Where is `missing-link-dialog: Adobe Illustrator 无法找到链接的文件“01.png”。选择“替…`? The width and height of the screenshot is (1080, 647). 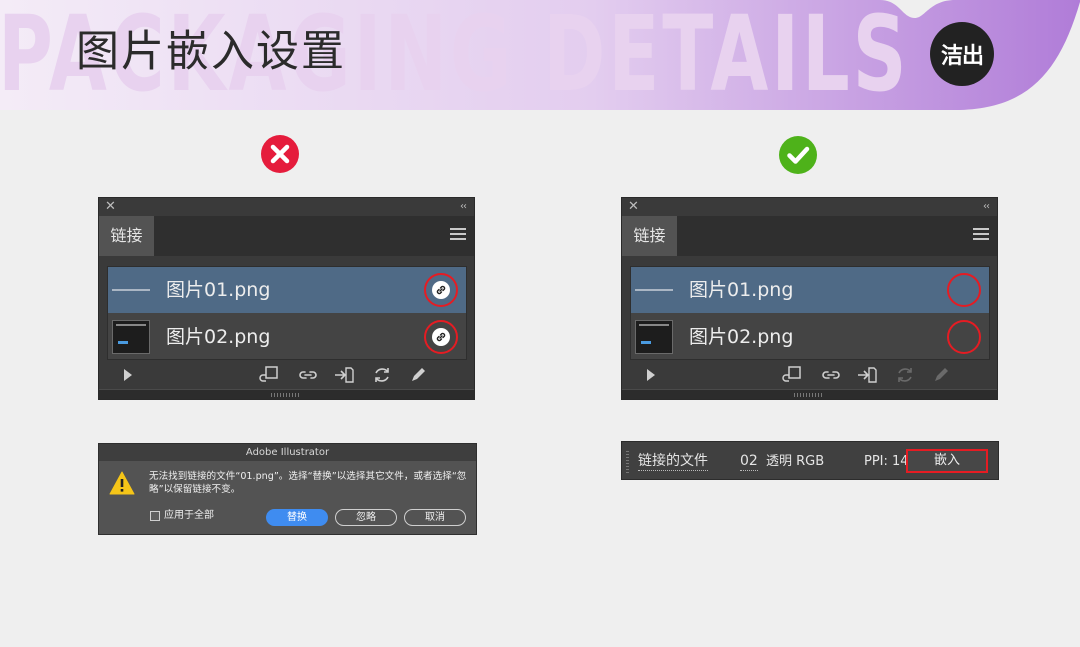 missing-link-dialog: Adobe Illustrator 无法找到链接的文件“01.png”。选择“替… is located at coordinates (287, 489).